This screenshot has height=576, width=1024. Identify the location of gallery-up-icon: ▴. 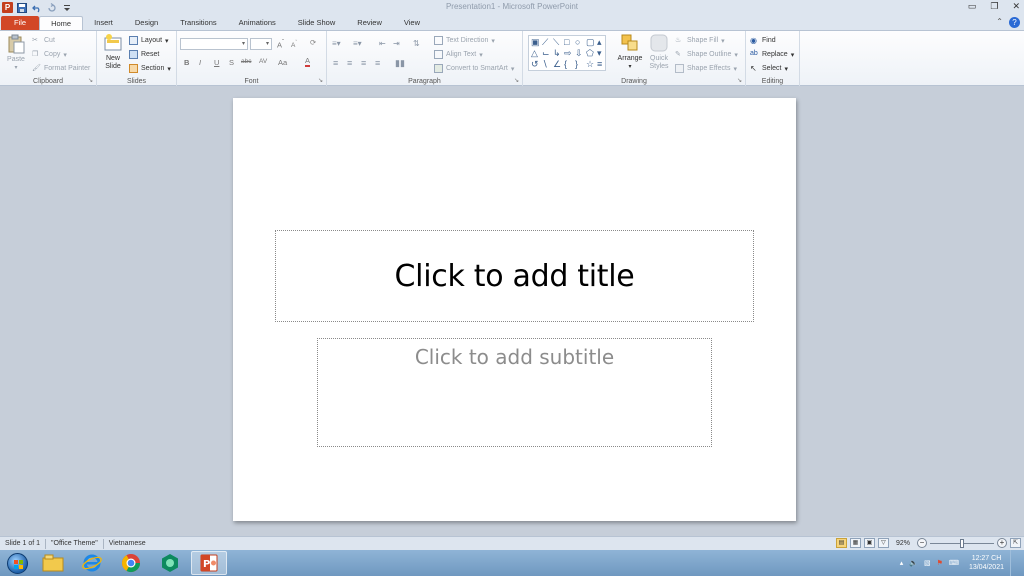
(602, 42).